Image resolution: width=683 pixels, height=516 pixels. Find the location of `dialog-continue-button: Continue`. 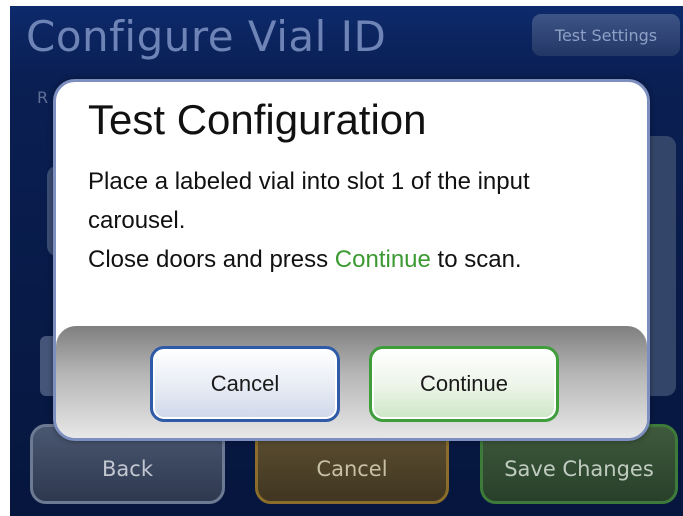

dialog-continue-button: Continue is located at coordinates (464, 384).